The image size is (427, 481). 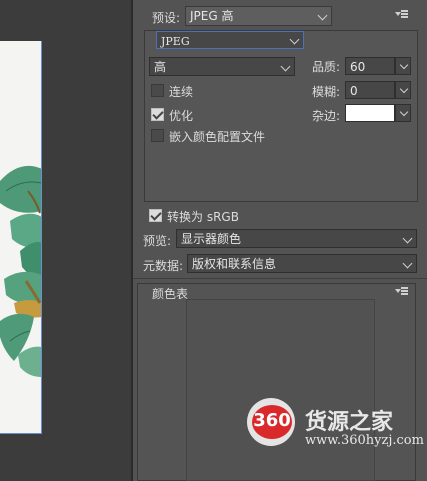 I want to click on metadata-value: 版权和联系信息, so click(x=234, y=264).